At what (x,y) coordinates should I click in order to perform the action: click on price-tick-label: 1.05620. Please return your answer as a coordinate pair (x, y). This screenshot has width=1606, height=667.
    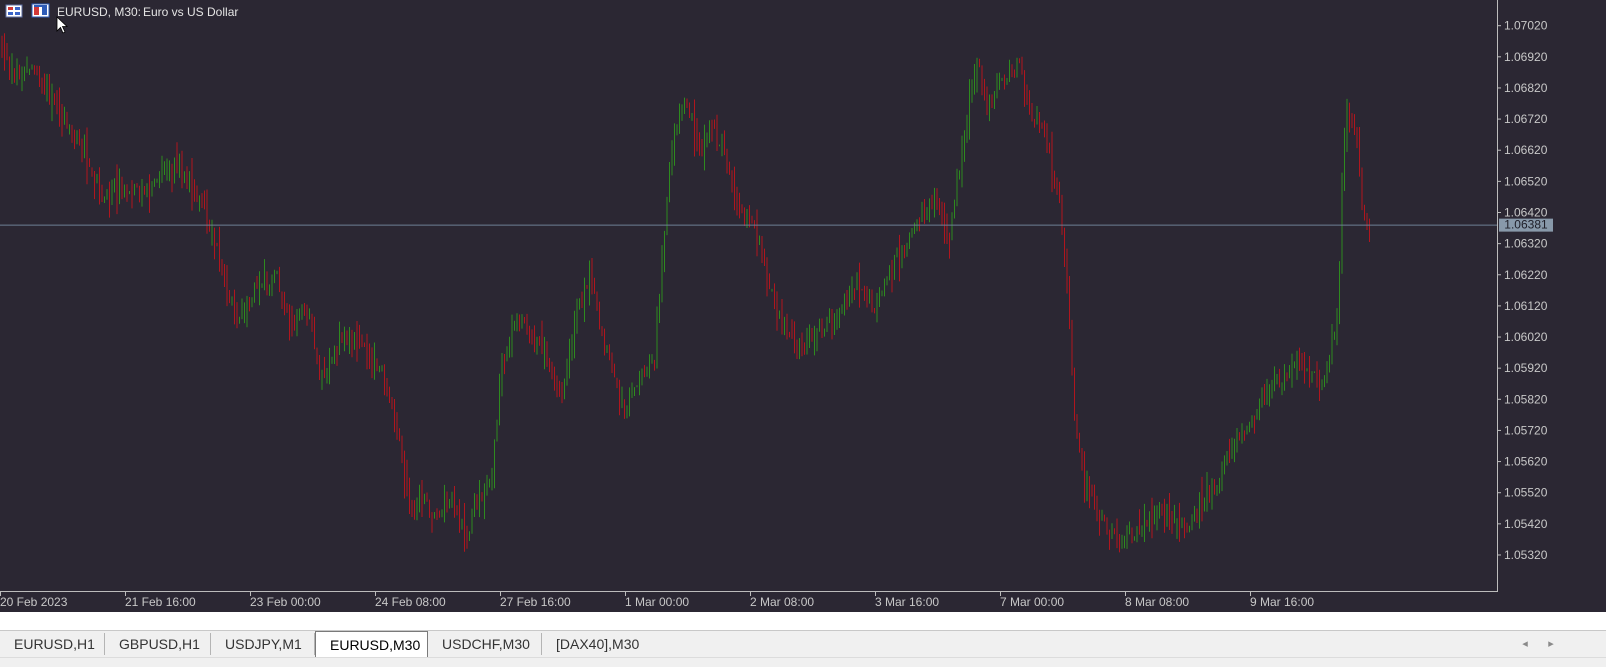
    Looking at the image, I should click on (1526, 462).